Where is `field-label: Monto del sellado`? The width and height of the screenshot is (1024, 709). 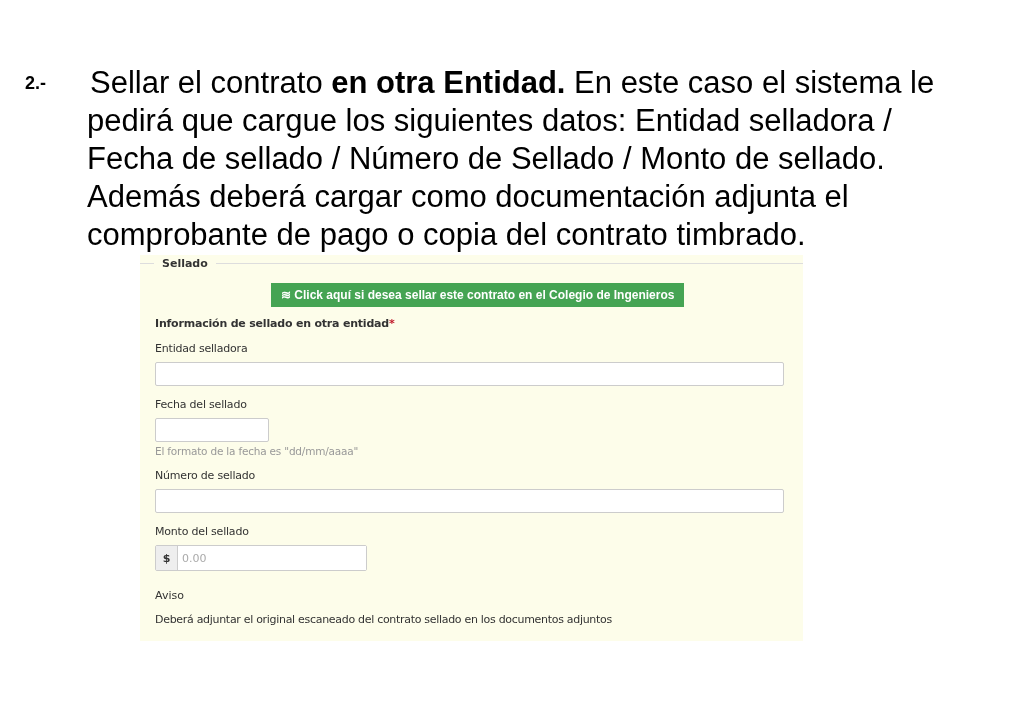
field-label: Monto del sellado is located at coordinates (202, 531).